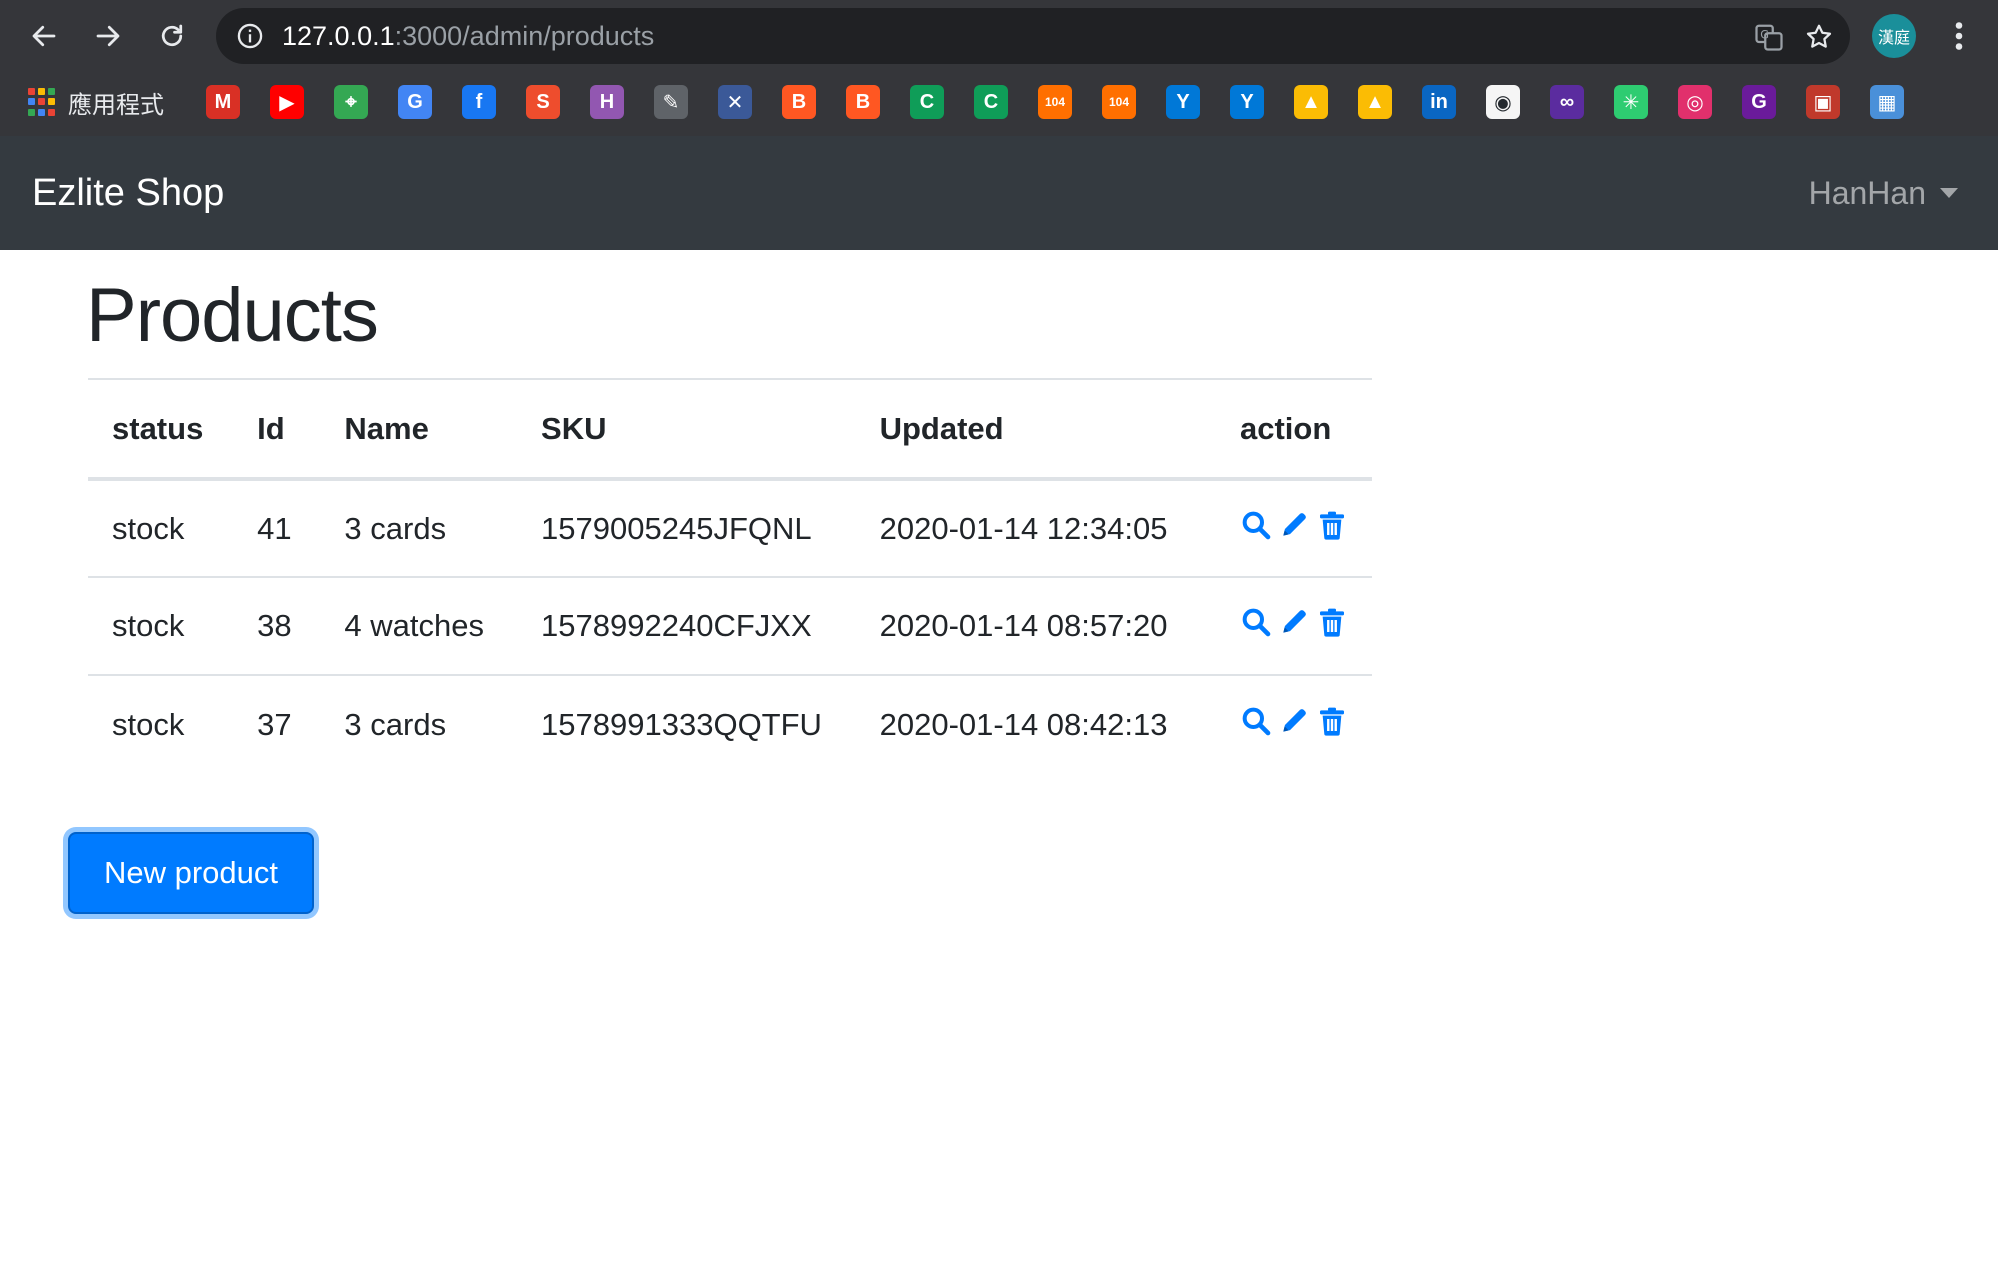 This screenshot has width=1998, height=1268. Describe the element at coordinates (415, 102) in the screenshot. I see `google-translate-icon: G` at that location.